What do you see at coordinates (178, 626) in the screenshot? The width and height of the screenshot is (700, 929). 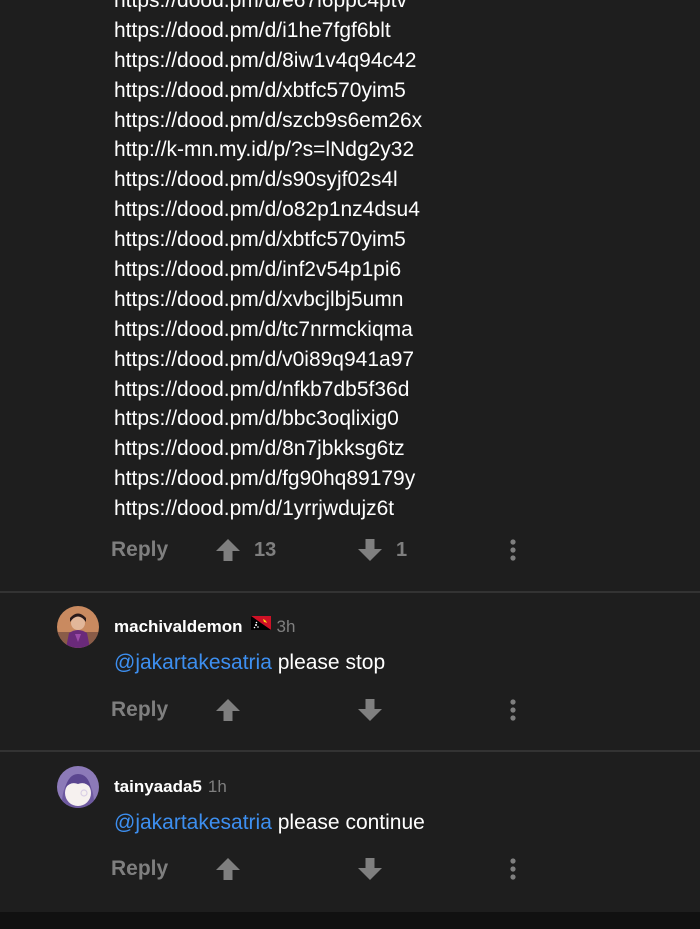 I see `username: machivaldemon` at bounding box center [178, 626].